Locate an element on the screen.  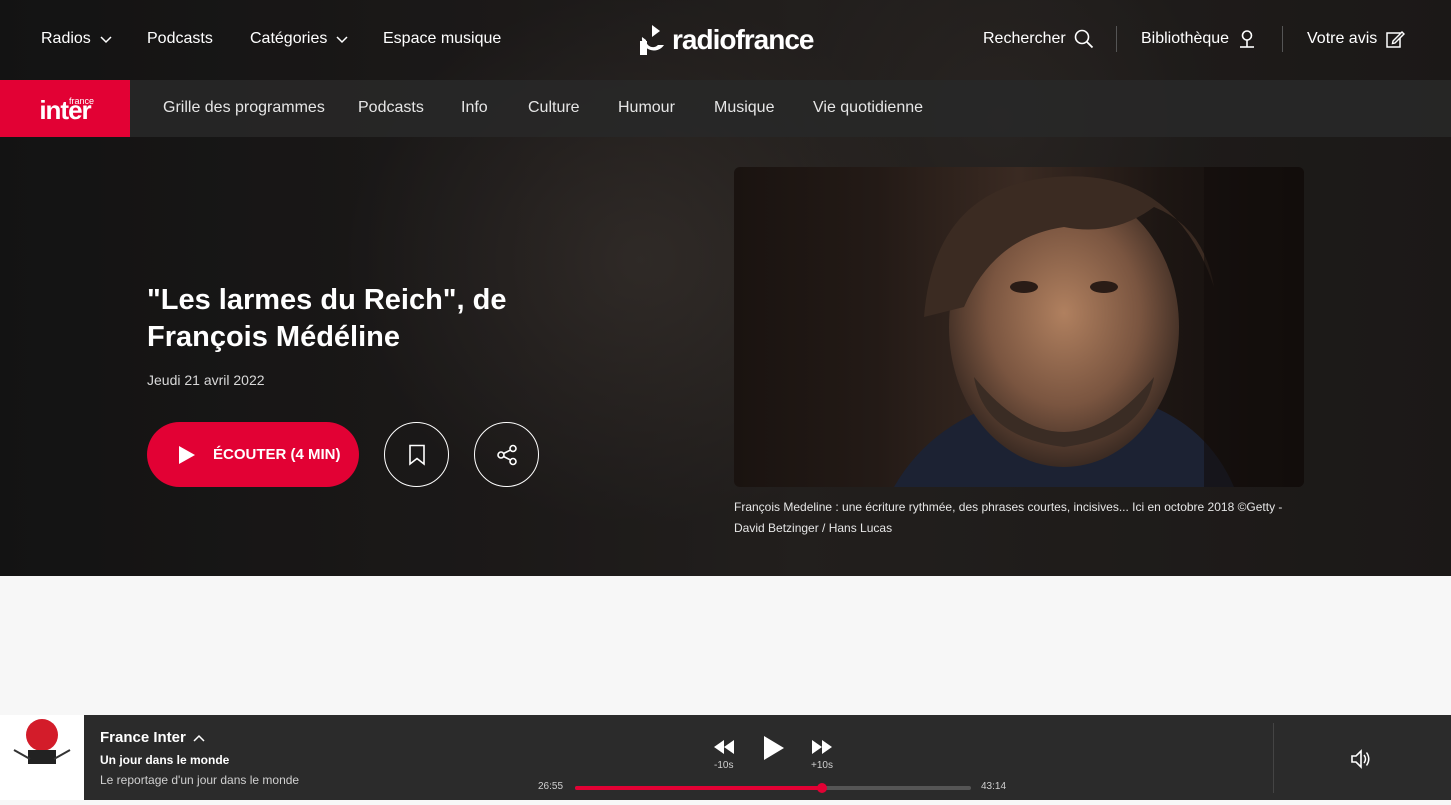
bookmark-button is located at coordinates (416, 454).